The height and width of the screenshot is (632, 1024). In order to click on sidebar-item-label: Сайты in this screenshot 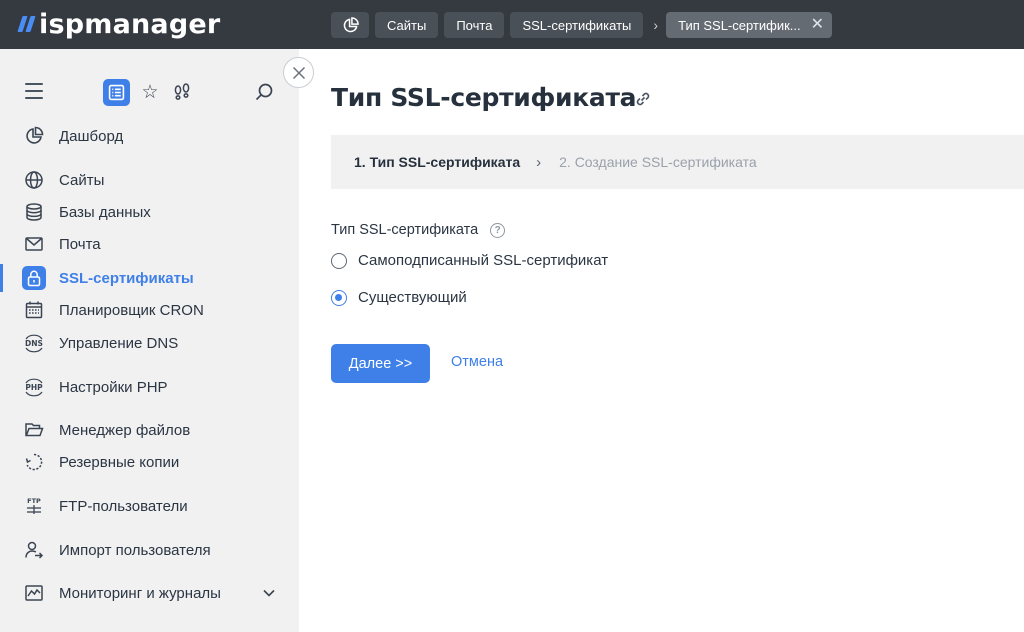, I will do `click(82, 180)`.